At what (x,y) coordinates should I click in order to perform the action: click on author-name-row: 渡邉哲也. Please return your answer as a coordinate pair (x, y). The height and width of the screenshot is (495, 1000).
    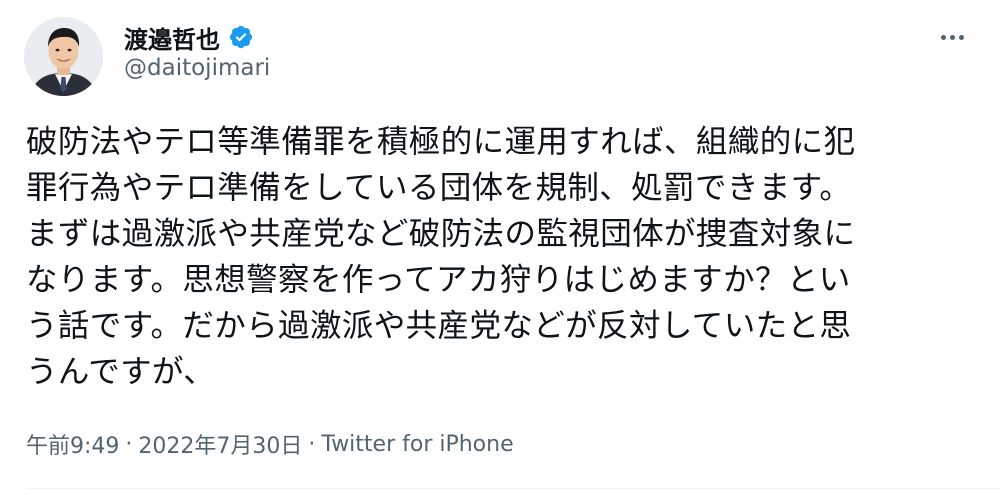
    Looking at the image, I should click on (189, 37).